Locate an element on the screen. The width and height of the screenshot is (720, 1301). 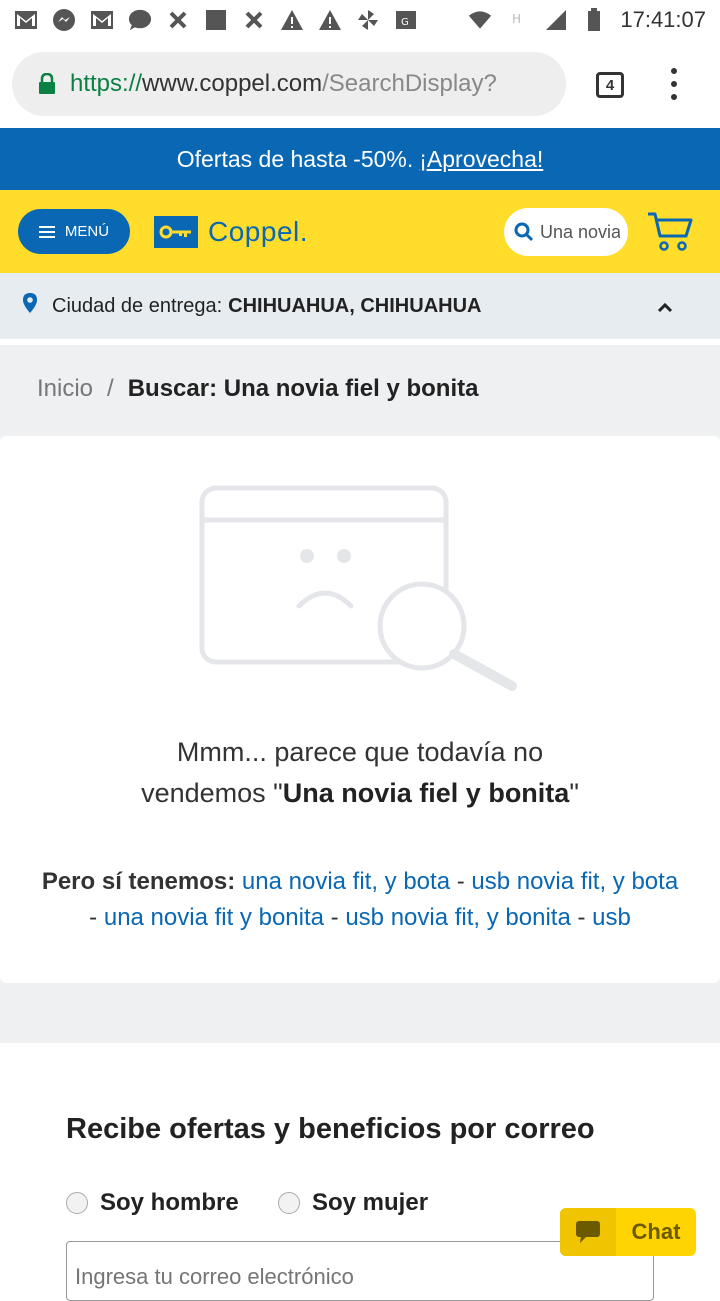
battery-icon is located at coordinates (594, 20).